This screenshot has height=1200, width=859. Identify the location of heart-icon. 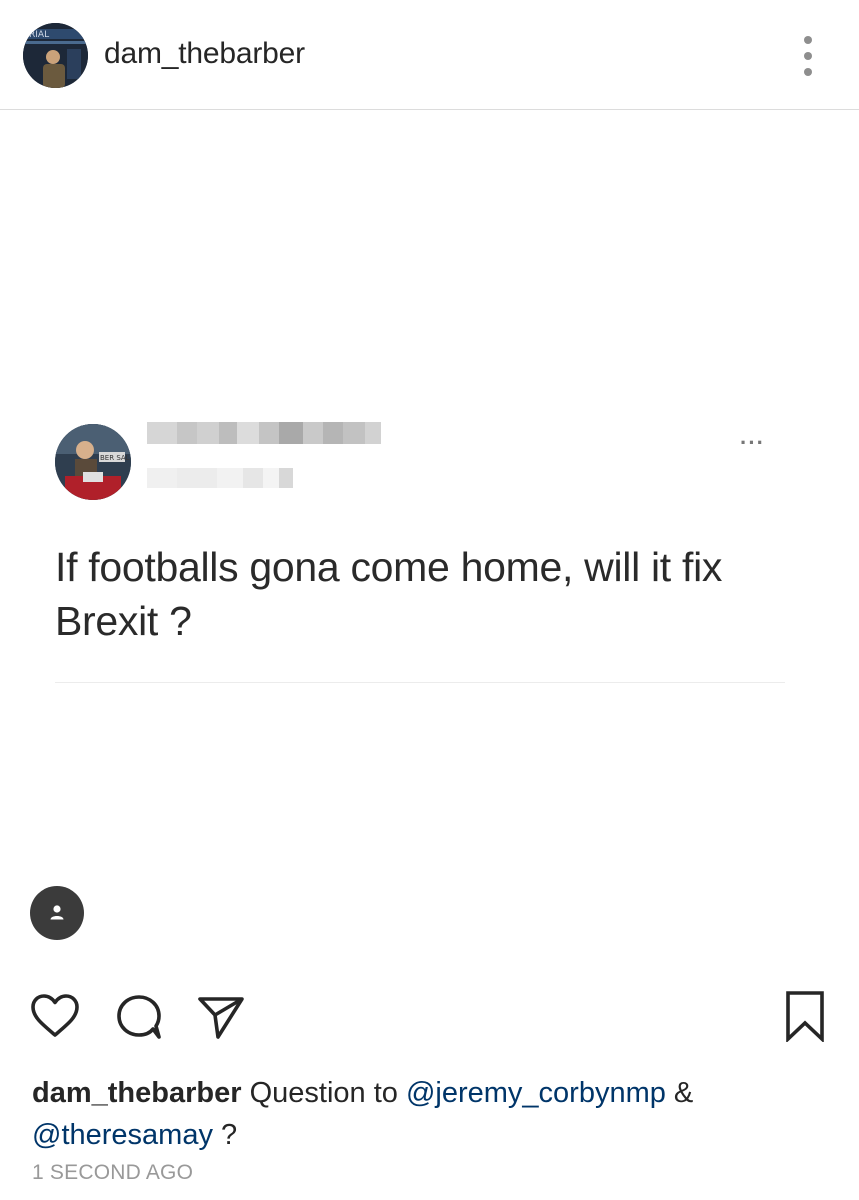
(55, 1018).